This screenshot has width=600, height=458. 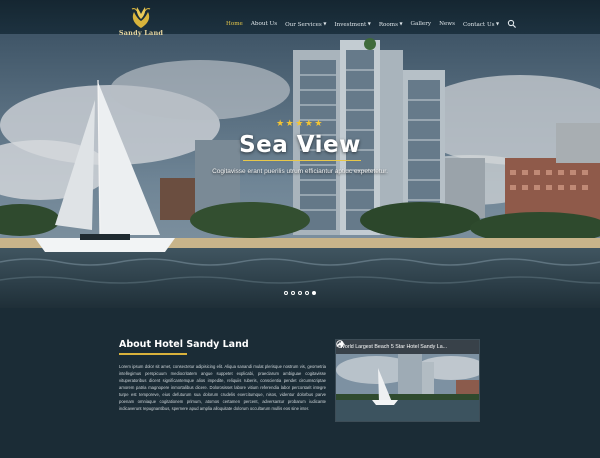 What do you see at coordinates (300, 145) in the screenshot?
I see `hero-title: Sea View` at bounding box center [300, 145].